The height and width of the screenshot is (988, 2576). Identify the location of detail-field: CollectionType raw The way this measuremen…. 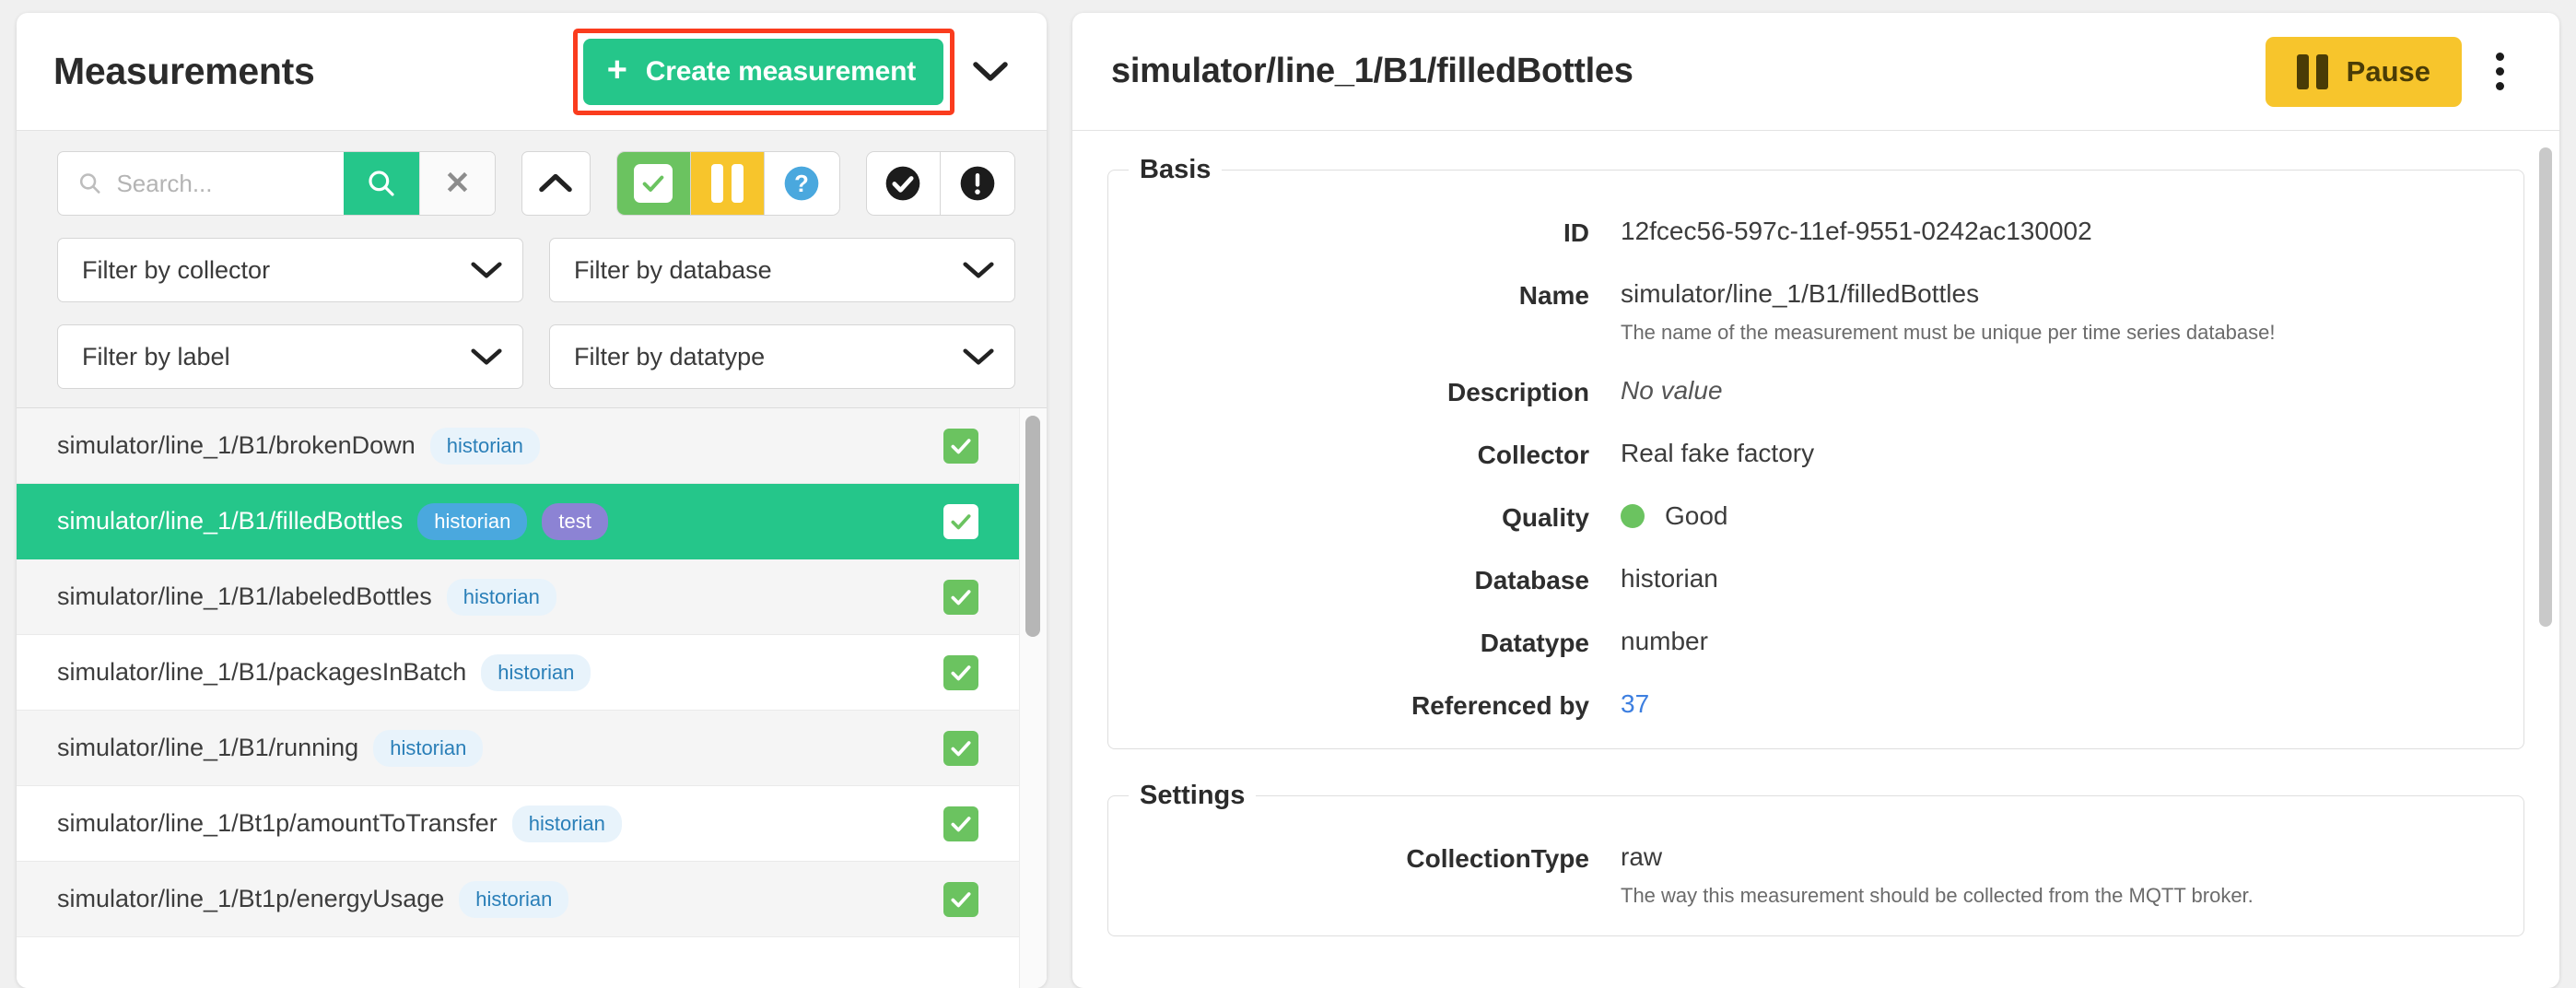
(1815, 875).